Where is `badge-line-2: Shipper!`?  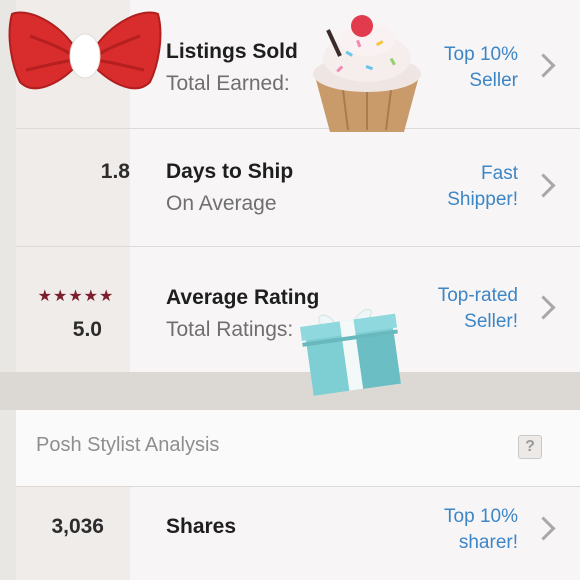
badge-line-2: Shipper! is located at coordinates (482, 199).